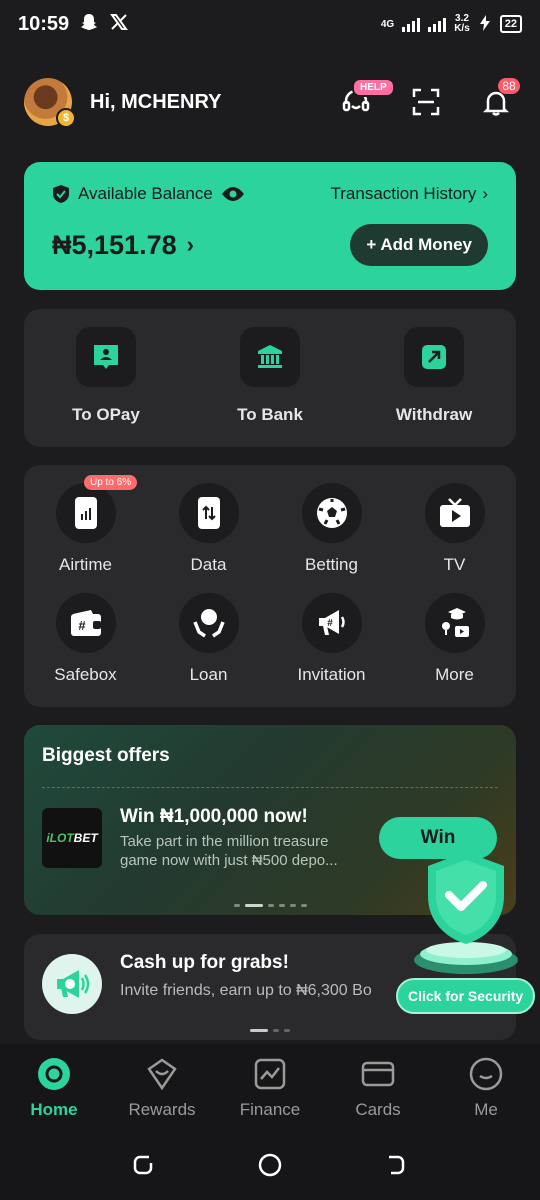  I want to click on nav-finance: Finance, so click(270, 1088).